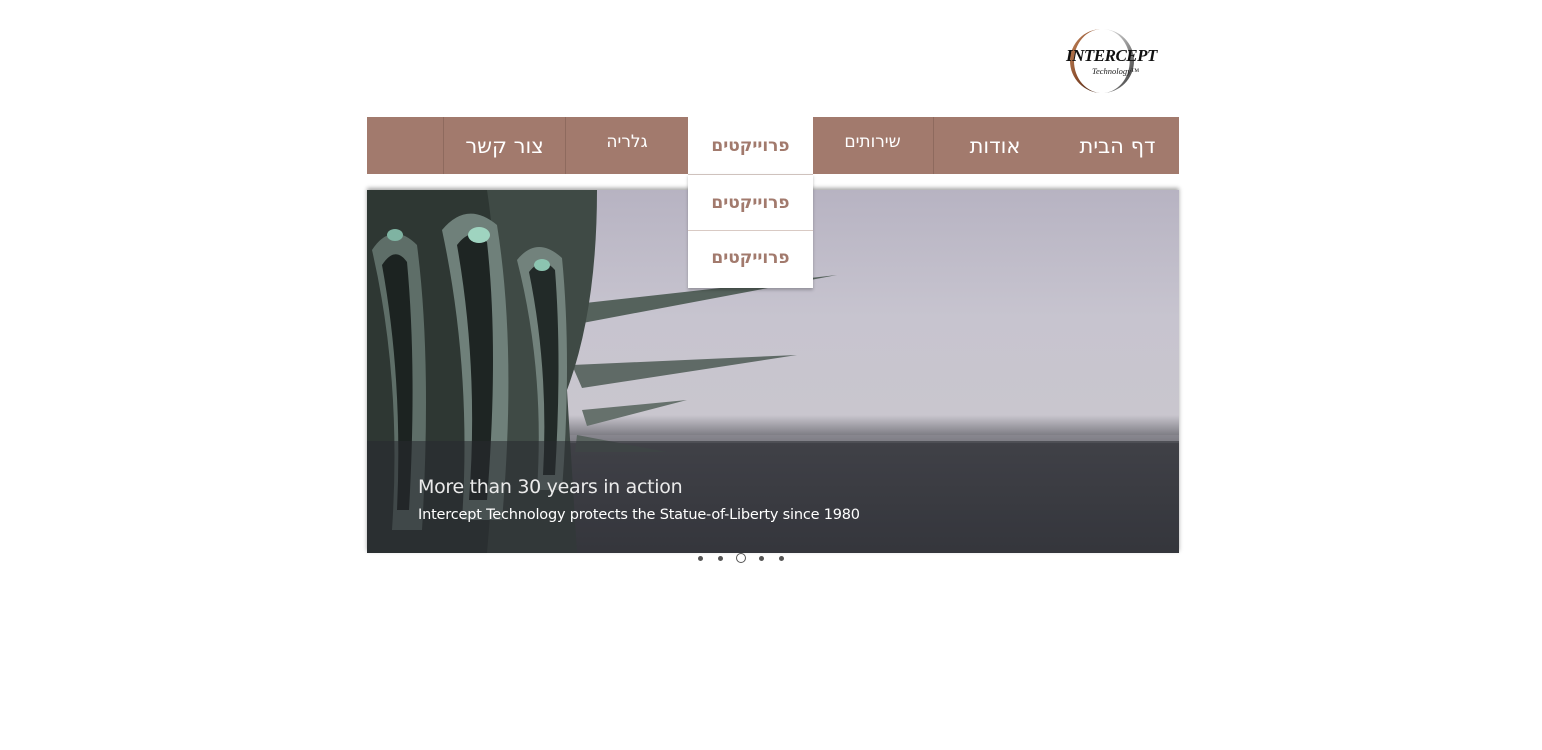 Image resolution: width=1542 pixels, height=750 pixels. What do you see at coordinates (1111, 55) in the screenshot?
I see `logo-wordmark: INTERCEPT` at bounding box center [1111, 55].